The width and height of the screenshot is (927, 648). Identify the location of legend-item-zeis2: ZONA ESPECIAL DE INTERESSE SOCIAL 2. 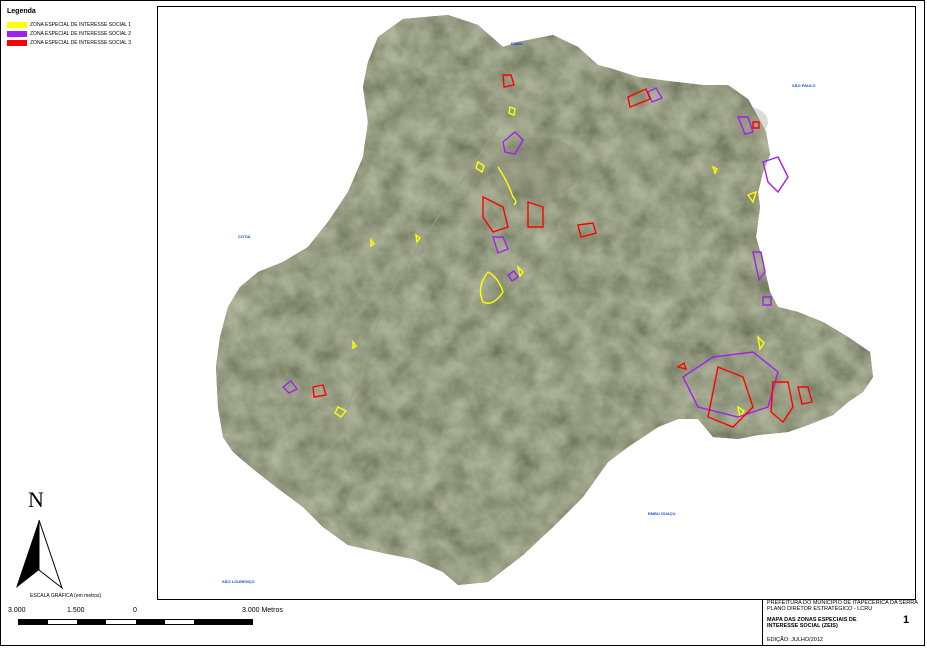
(82, 34).